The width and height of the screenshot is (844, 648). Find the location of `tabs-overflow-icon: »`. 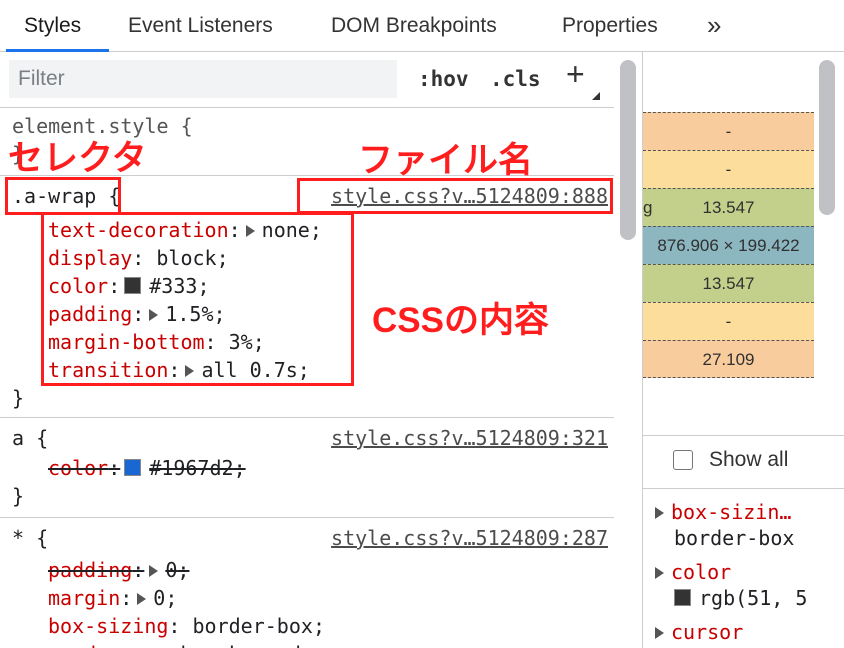

tabs-overflow-icon: » is located at coordinates (714, 25).